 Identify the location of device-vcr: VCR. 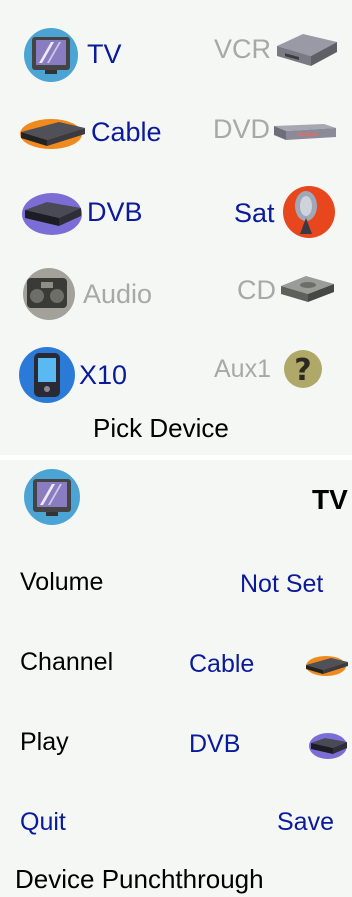
(276, 49).